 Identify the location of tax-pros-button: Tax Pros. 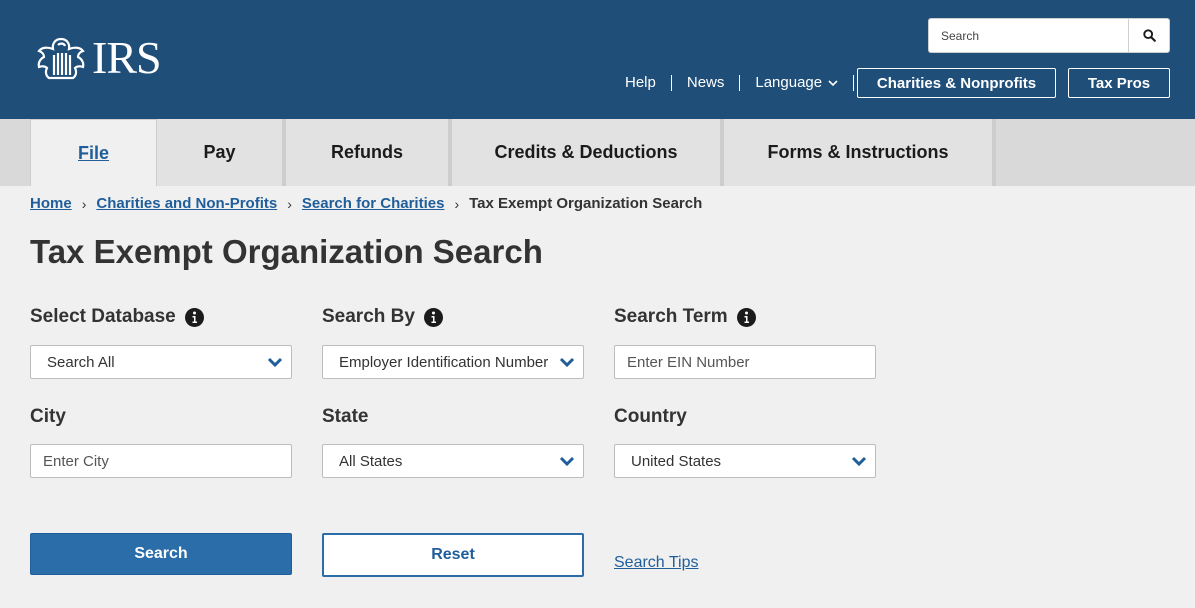
(1119, 83).